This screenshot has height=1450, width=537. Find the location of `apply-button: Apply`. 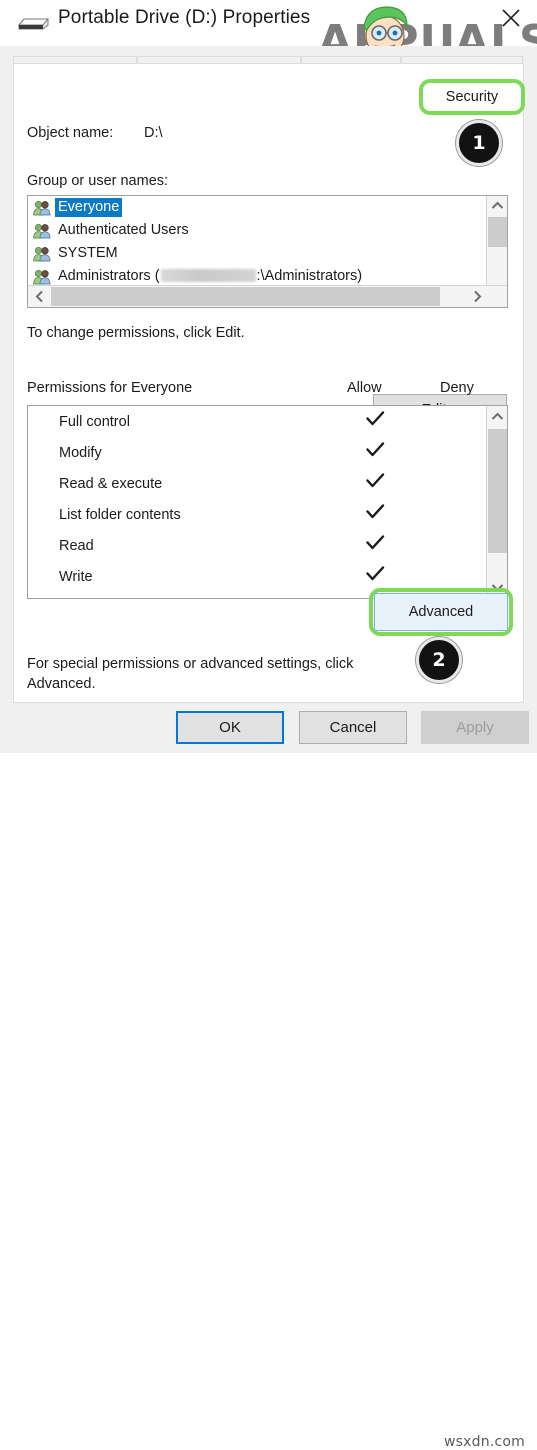

apply-button: Apply is located at coordinates (475, 727).